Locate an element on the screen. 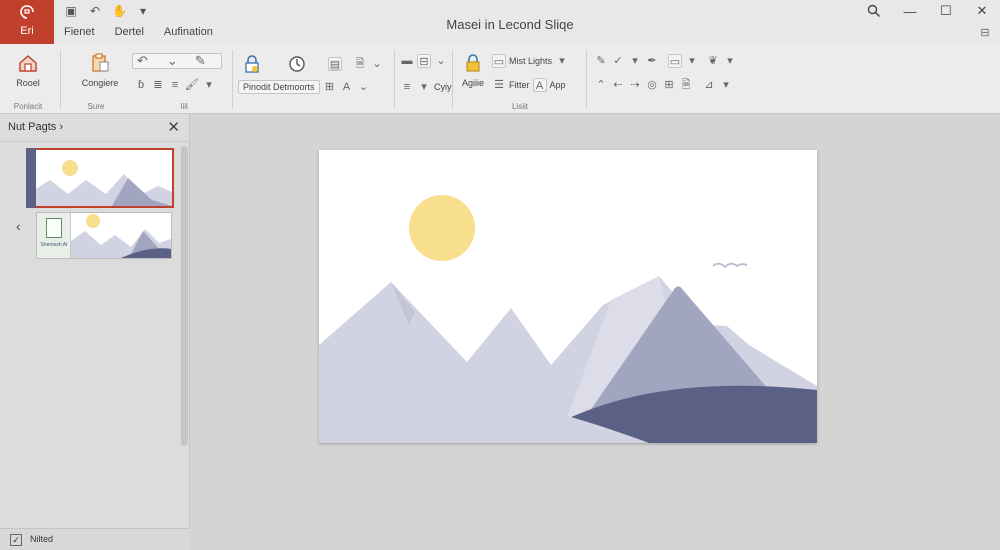  ribbon-group-arrange: ▬ ⊟ ⌄ ≡ ▾ Cyiy is located at coordinates (426, 79).